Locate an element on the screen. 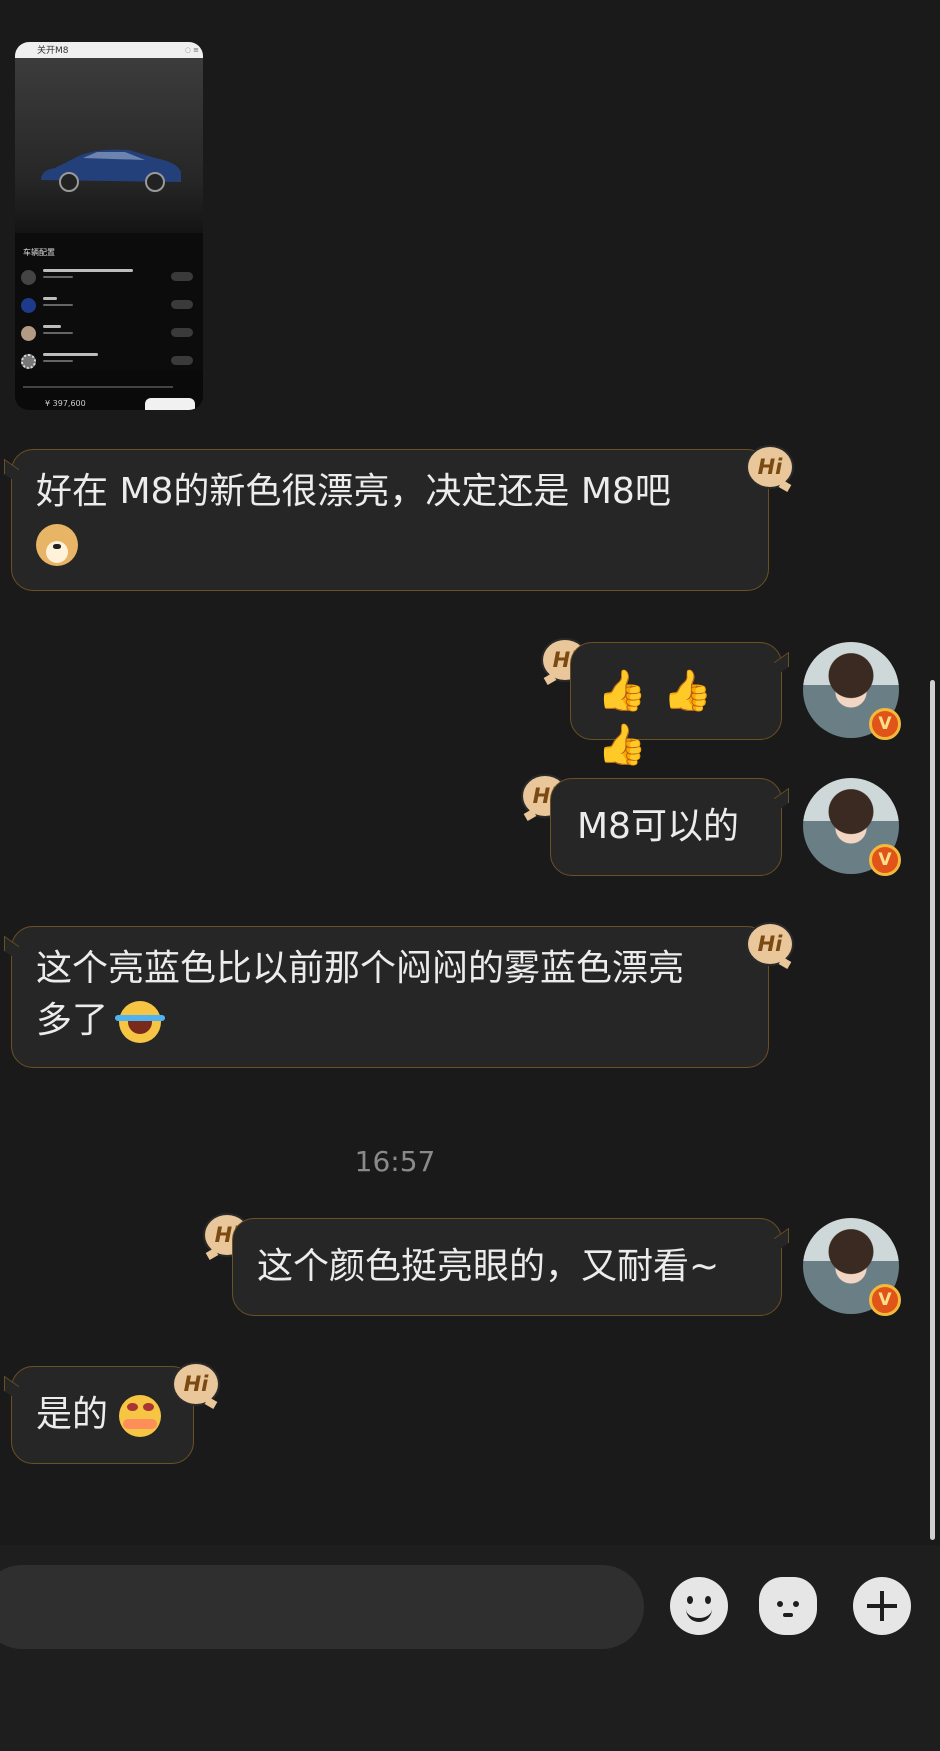 Image resolution: width=940 pixels, height=1751 pixels. image-footer: ¥ 397,600 is located at coordinates (109, 390).